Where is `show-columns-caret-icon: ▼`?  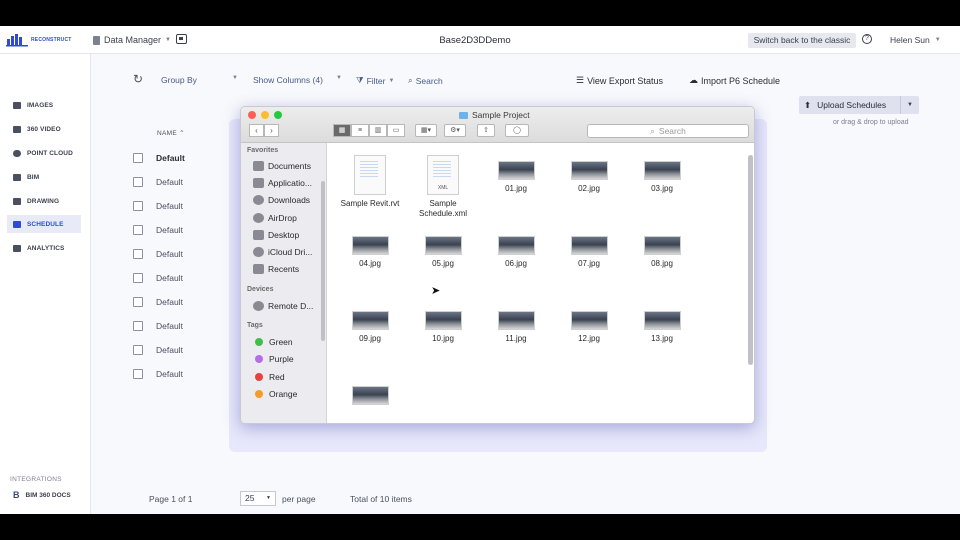 show-columns-caret-icon: ▼ is located at coordinates (339, 78).